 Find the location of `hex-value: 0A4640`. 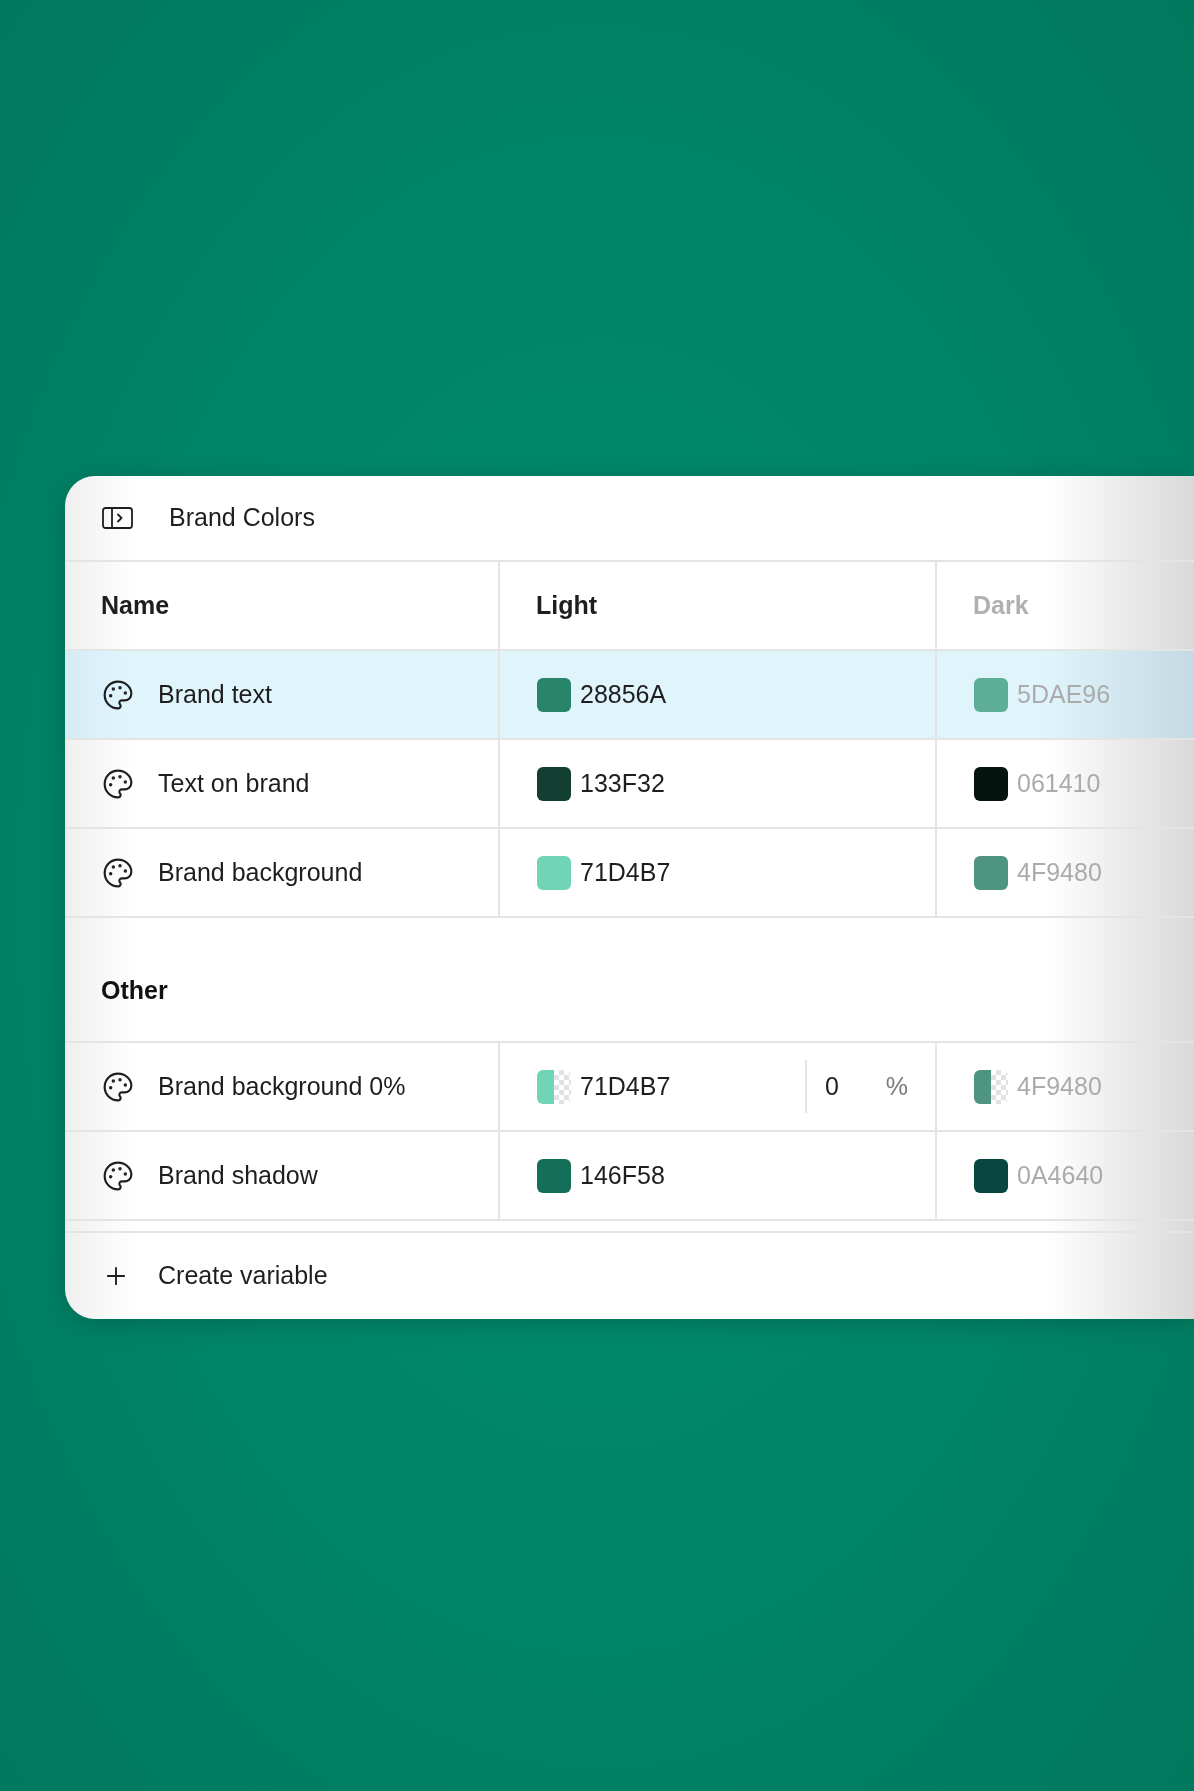

hex-value: 0A4640 is located at coordinates (1060, 1175).